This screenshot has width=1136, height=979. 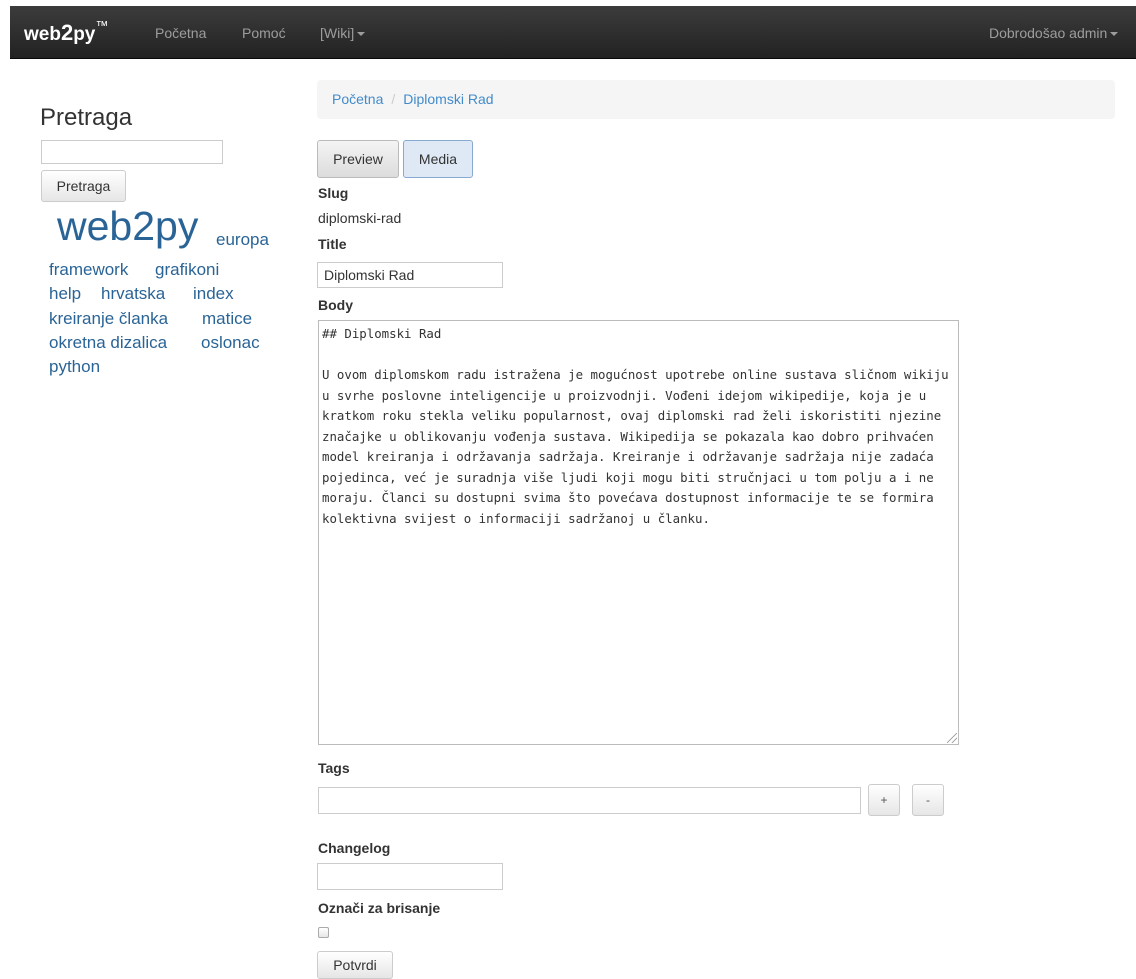 What do you see at coordinates (333, 193) in the screenshot?
I see `slug-label: Slug` at bounding box center [333, 193].